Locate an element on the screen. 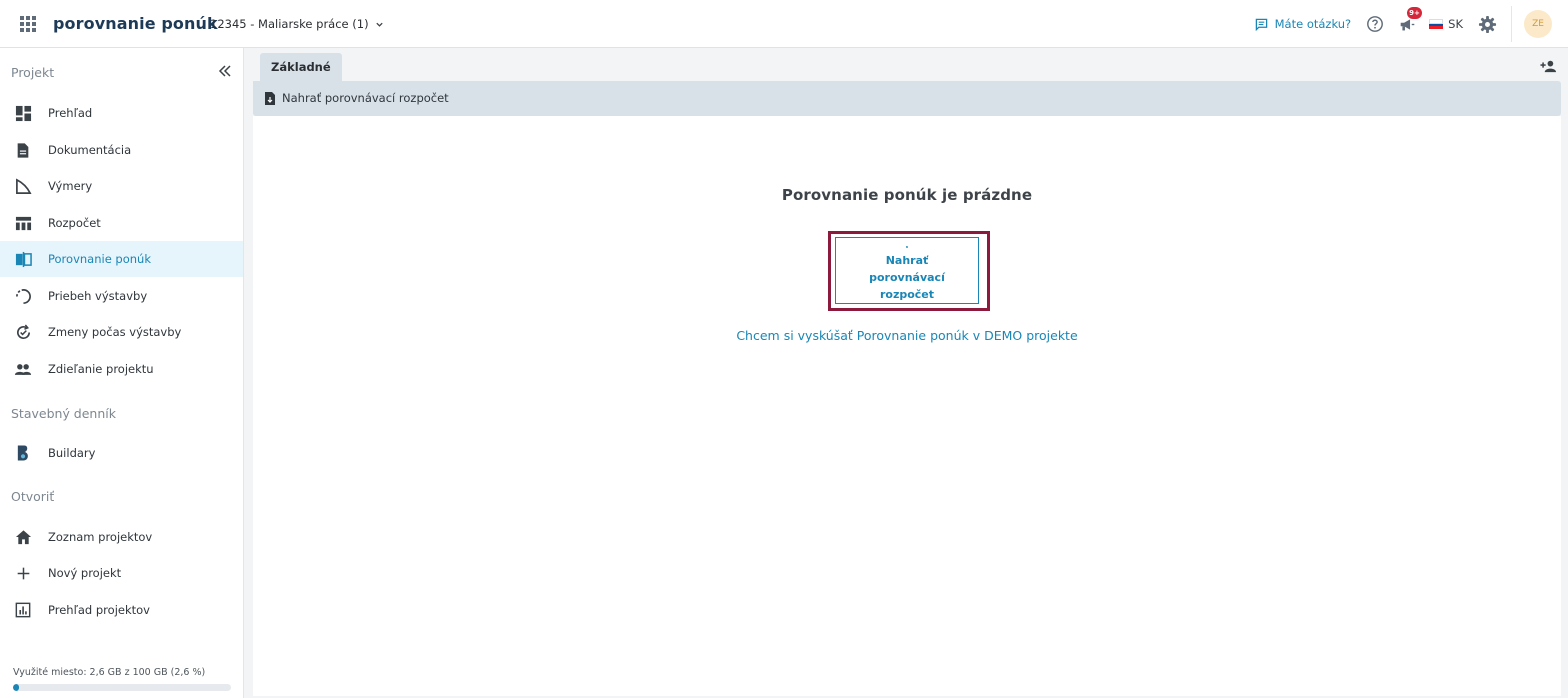  upload-comparison-card: Nahrať porovnávací rozpočet is located at coordinates (907, 270).